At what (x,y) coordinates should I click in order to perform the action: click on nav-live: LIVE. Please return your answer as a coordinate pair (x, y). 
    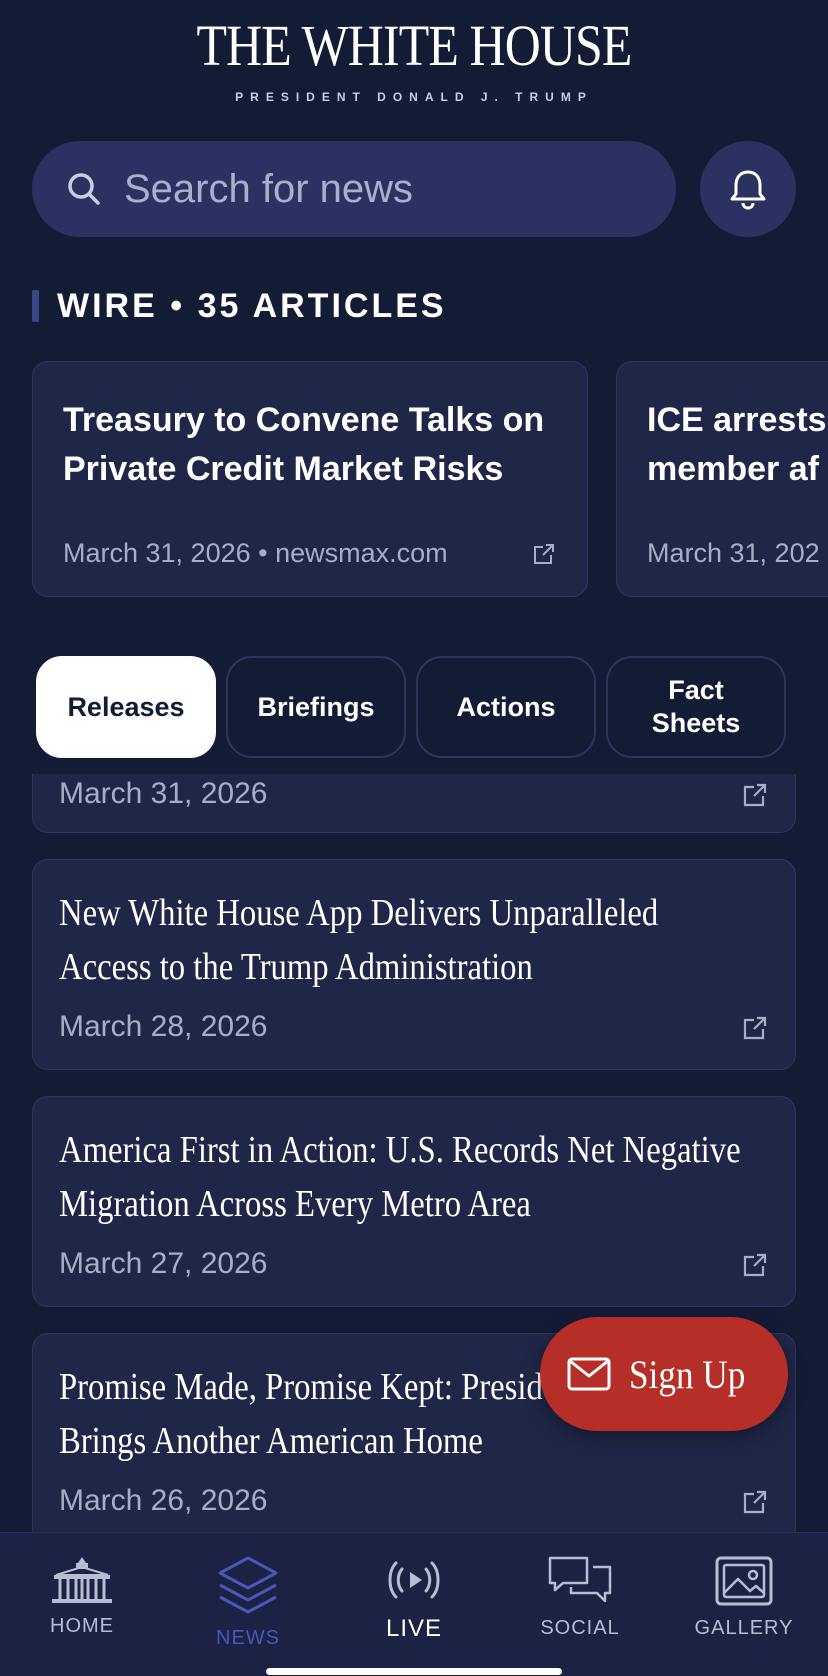
    Looking at the image, I should click on (414, 1599).